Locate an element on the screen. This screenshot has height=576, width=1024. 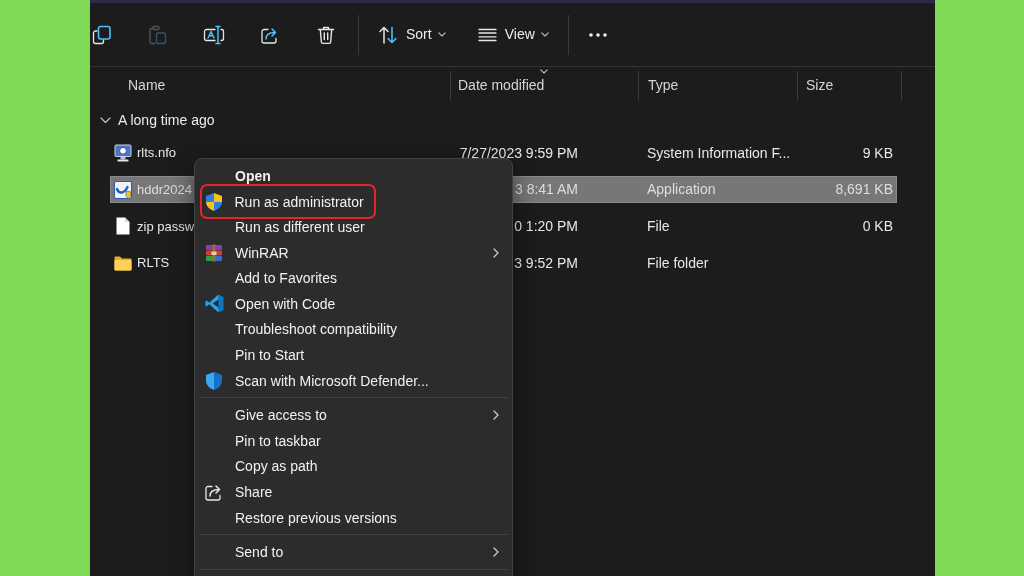
file-type: Application is located at coordinates (681, 190).